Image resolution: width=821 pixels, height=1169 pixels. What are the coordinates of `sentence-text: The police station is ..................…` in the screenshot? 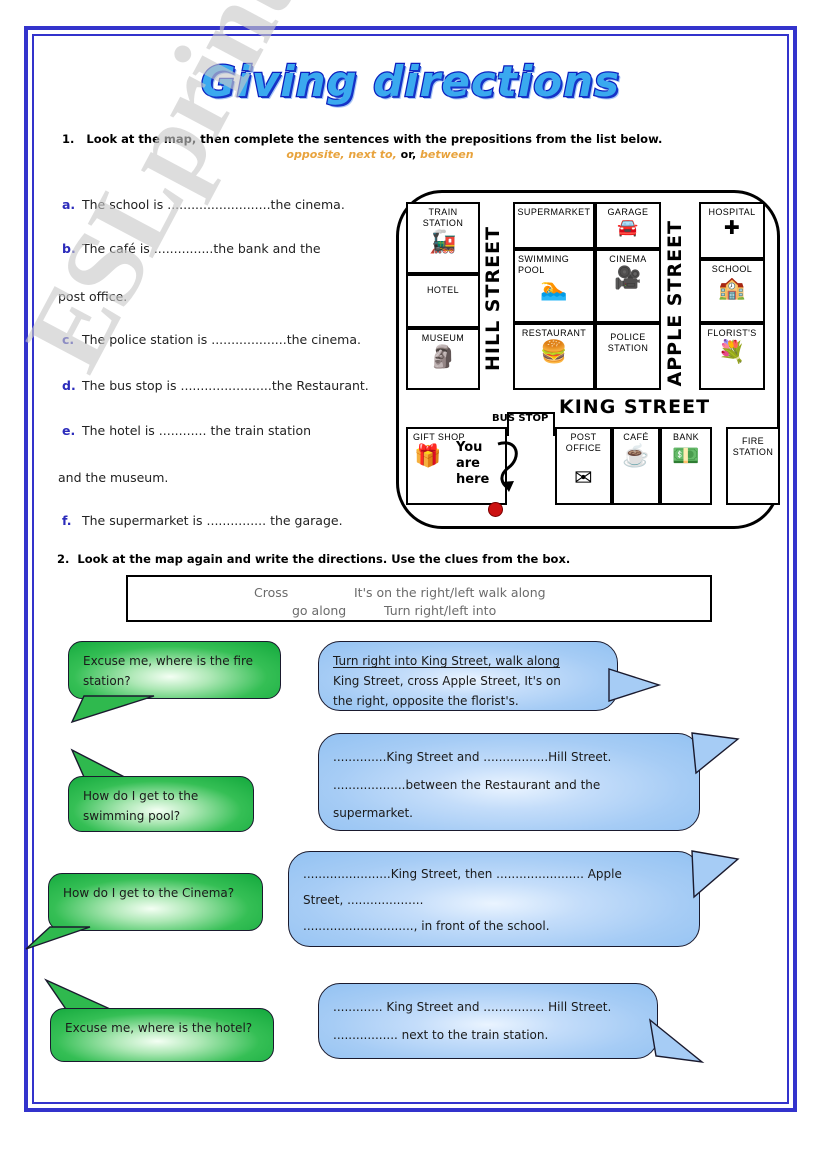 It's located at (221, 339).